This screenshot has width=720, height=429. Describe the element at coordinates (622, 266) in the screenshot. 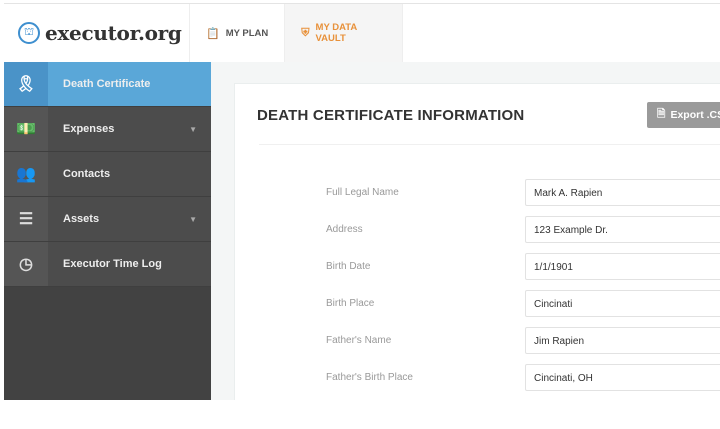

I see `birth-date-input: 1/1/1901` at that location.